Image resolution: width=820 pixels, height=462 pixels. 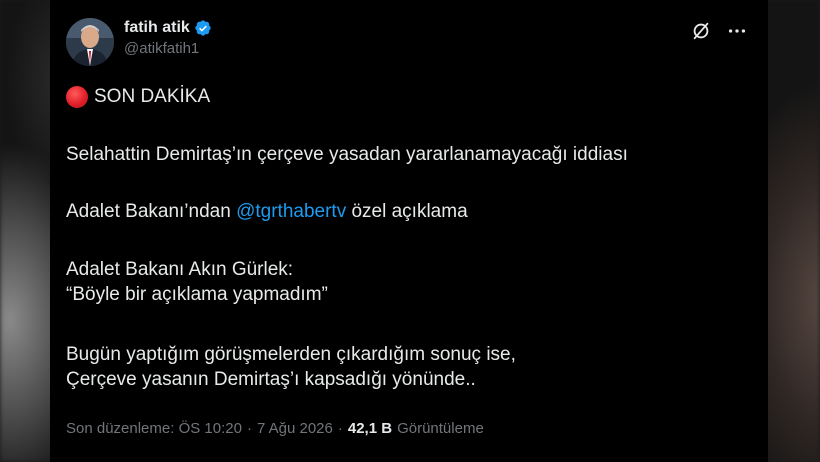 What do you see at coordinates (180, 269) in the screenshot?
I see `tweet-line-3a: Adalet Bakanı Akın Gürlek:` at bounding box center [180, 269].